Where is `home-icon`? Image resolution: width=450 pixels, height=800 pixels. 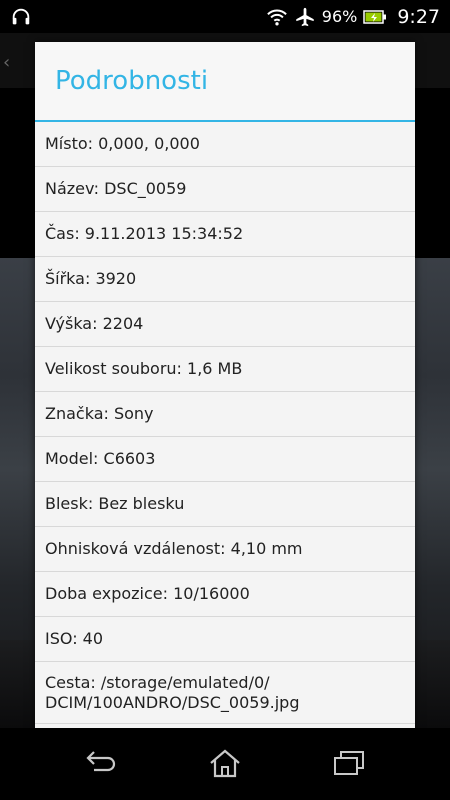 home-icon is located at coordinates (225, 763).